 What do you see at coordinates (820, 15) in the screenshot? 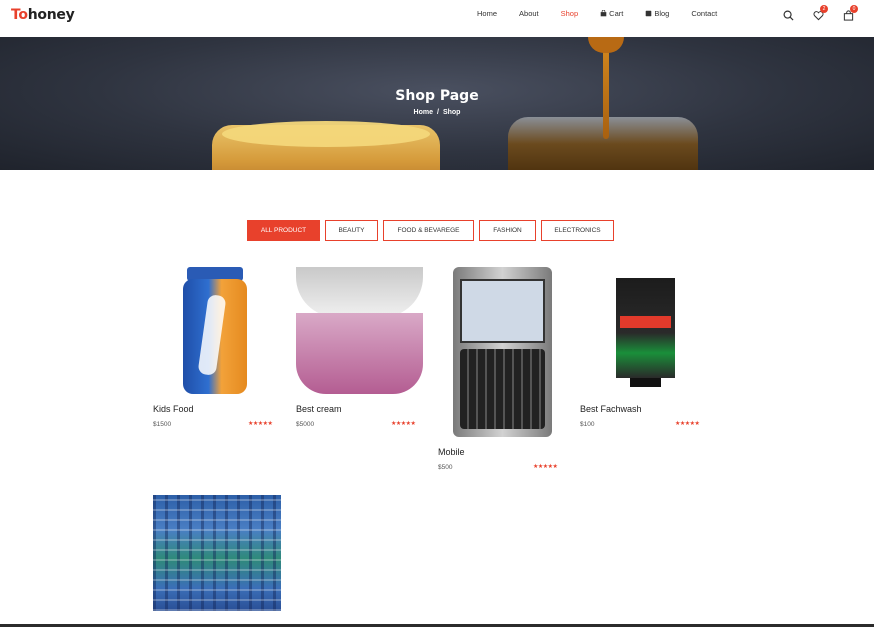
I see `wishlist-icon: 2` at bounding box center [820, 15].